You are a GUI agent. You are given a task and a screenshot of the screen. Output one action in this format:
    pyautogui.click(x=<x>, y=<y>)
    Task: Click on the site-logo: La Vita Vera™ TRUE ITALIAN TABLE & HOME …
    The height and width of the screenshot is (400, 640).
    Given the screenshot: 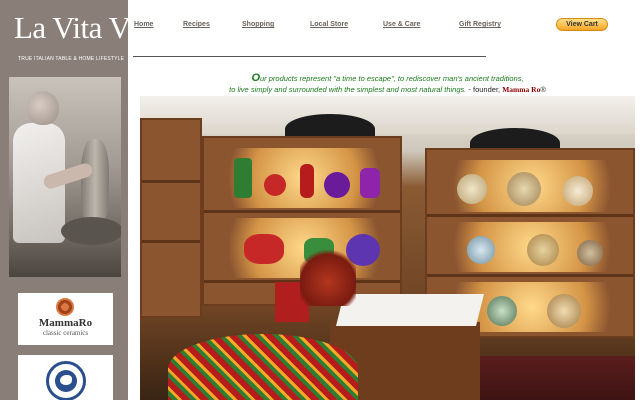 What is the action you would take?
    pyautogui.click(x=89, y=39)
    